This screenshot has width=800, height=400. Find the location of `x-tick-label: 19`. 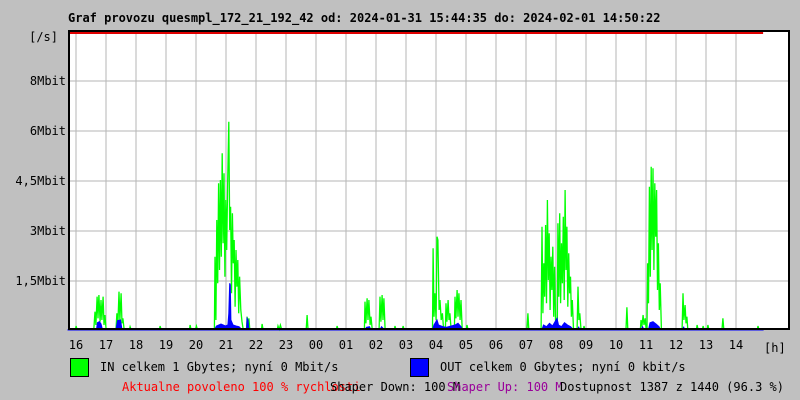

x-tick-label: 19 is located at coordinates (166, 345).